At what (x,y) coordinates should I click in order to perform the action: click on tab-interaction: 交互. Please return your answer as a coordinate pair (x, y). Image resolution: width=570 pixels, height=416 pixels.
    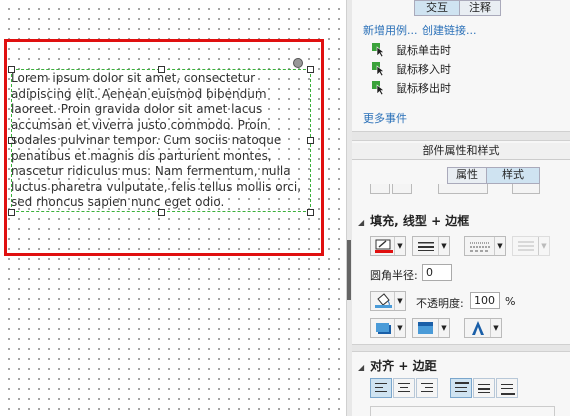
    Looking at the image, I should click on (437, 8).